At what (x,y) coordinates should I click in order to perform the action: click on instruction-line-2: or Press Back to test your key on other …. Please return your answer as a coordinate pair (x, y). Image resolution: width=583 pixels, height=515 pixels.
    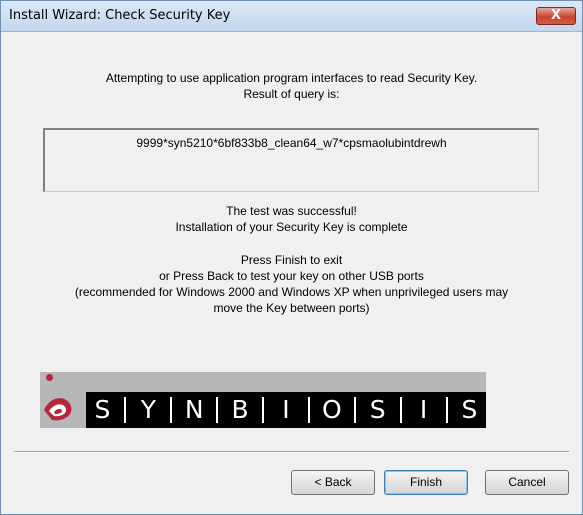
    Looking at the image, I should click on (291, 276).